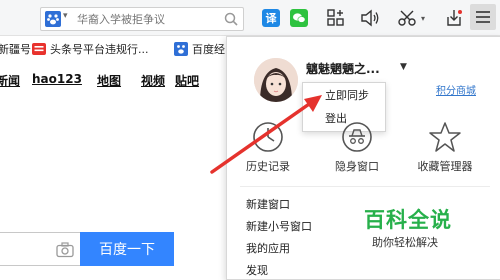 This screenshot has width=500, height=280. I want to click on bookmark-manager-button: 收藏管理器, so click(445, 150).